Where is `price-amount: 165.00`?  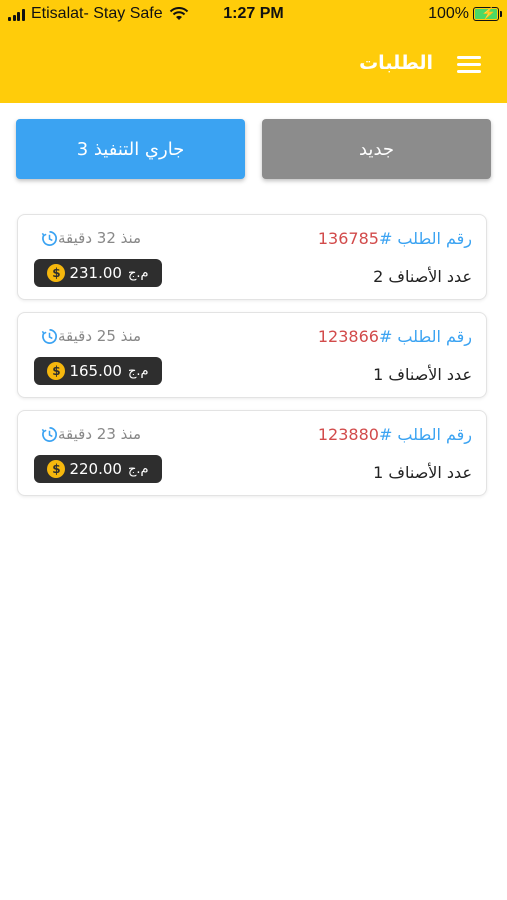 price-amount: 165.00 is located at coordinates (95, 371).